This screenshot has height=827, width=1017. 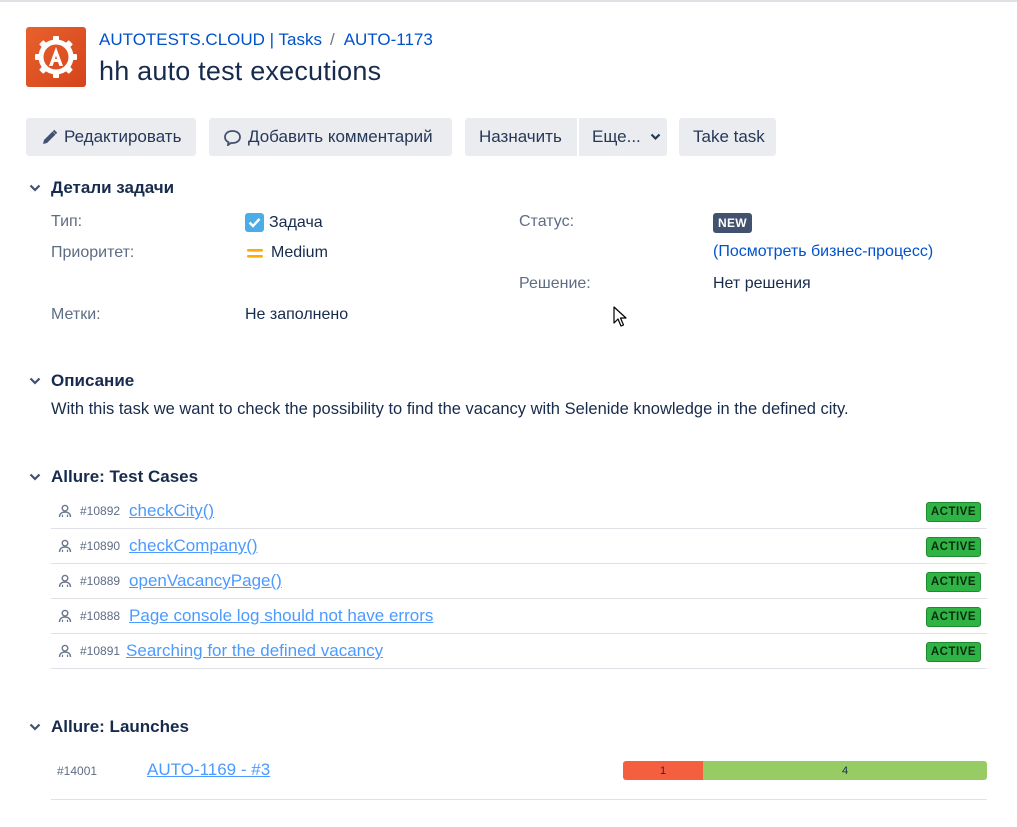 I want to click on test-case-row: #10889 openVacancyPage() ACTIVE, so click(x=519, y=581).